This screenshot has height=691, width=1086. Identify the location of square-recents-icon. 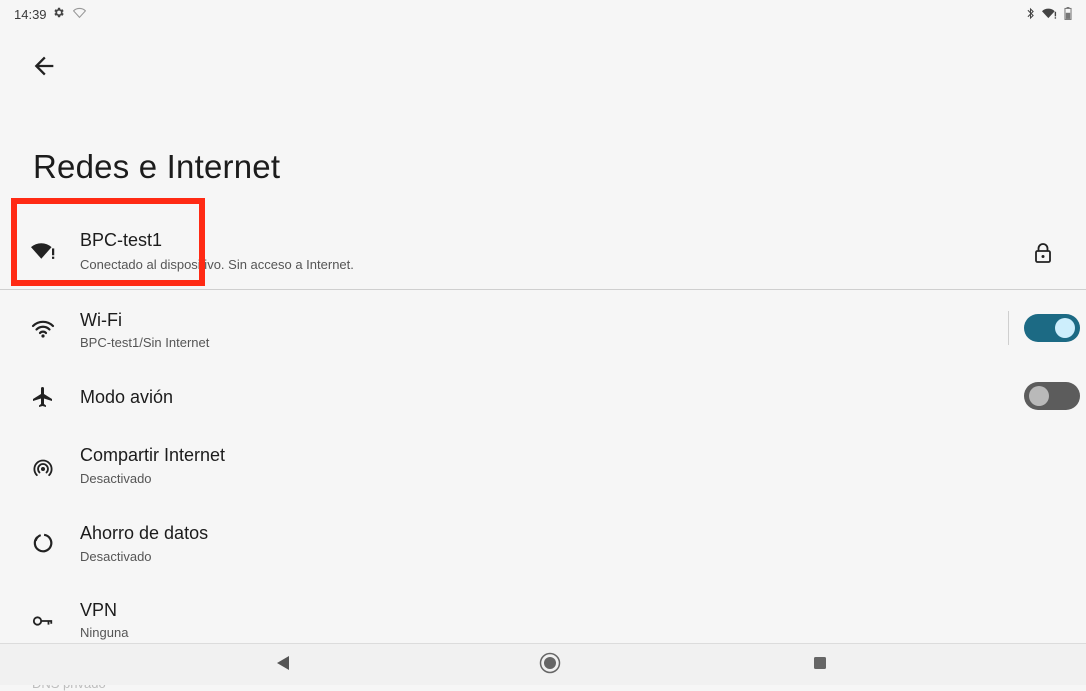
(820, 665).